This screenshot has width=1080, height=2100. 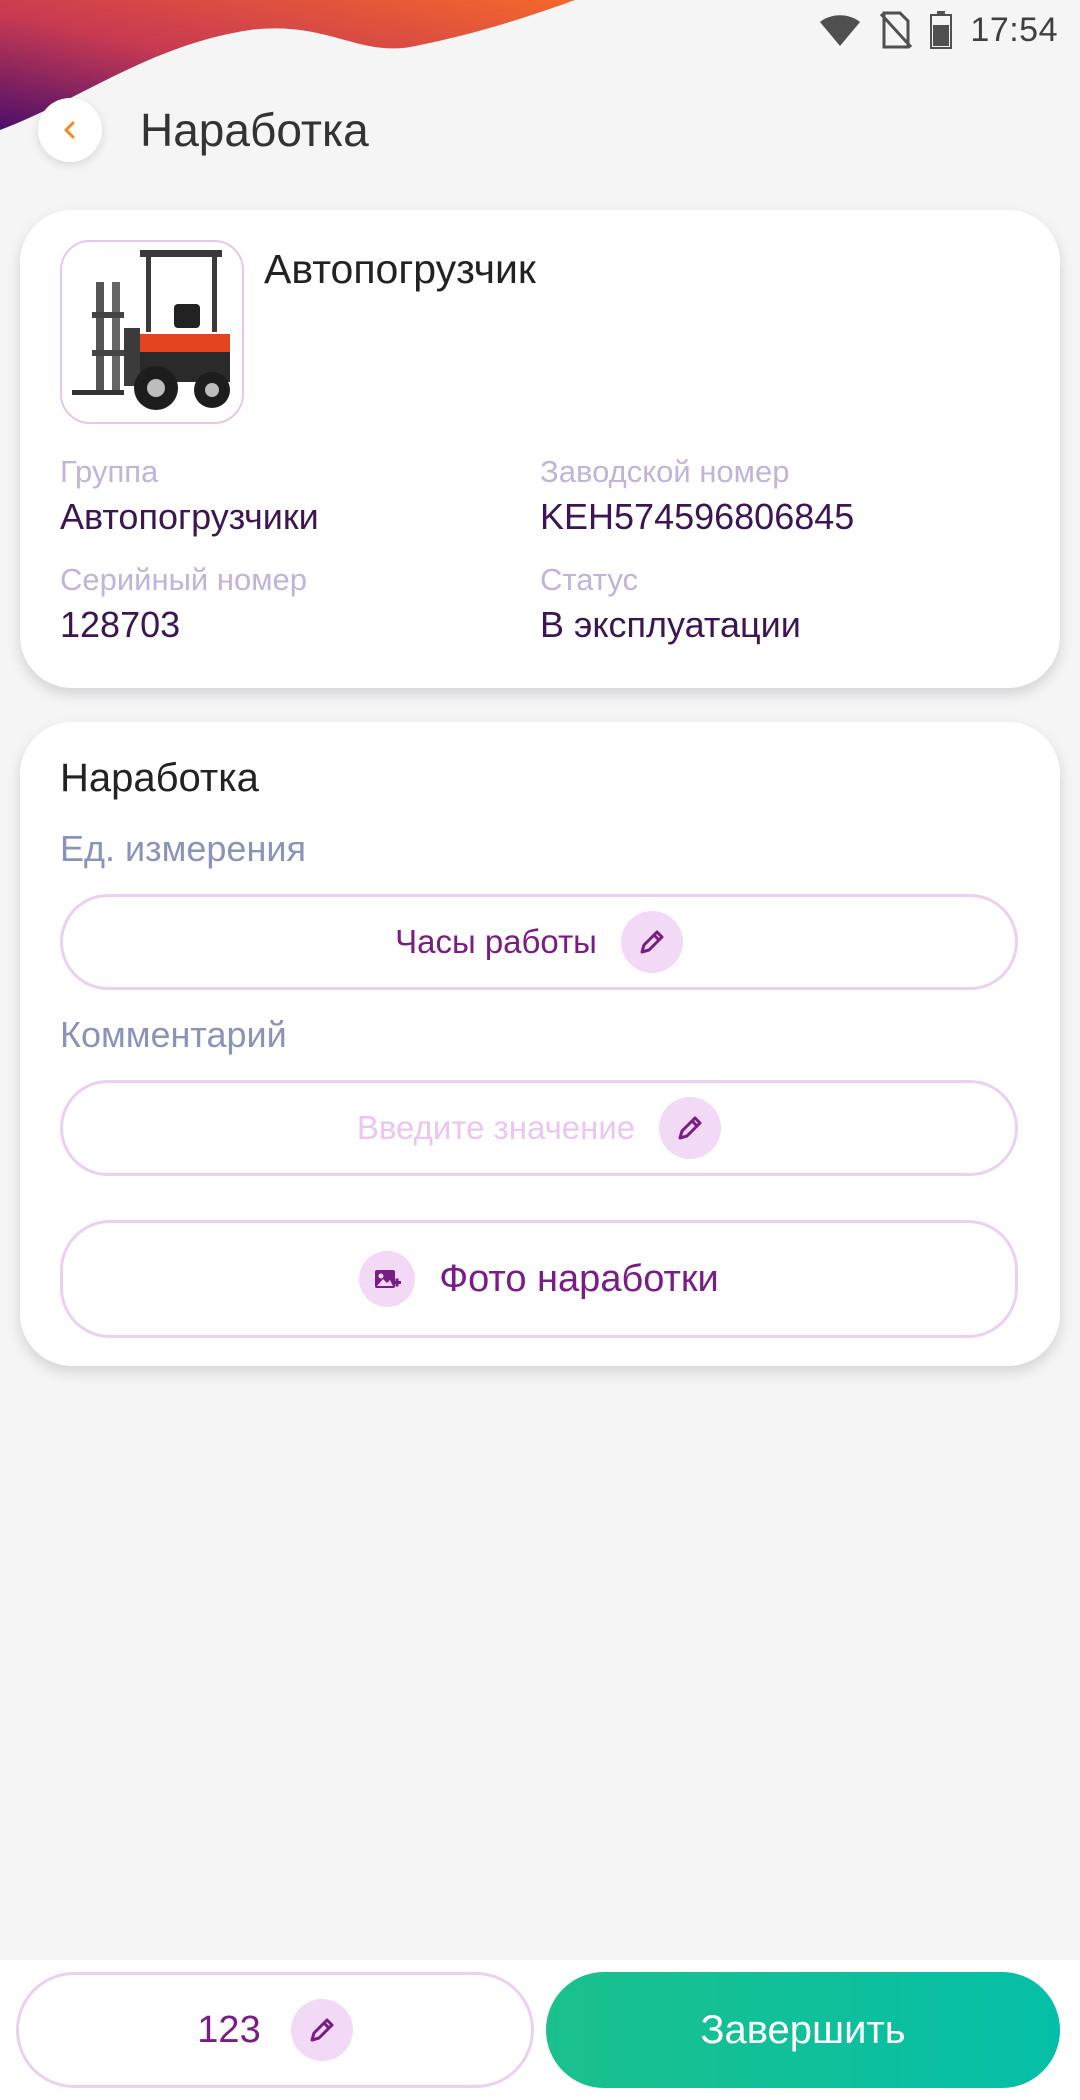 I want to click on equipment-photo, so click(x=152, y=332).